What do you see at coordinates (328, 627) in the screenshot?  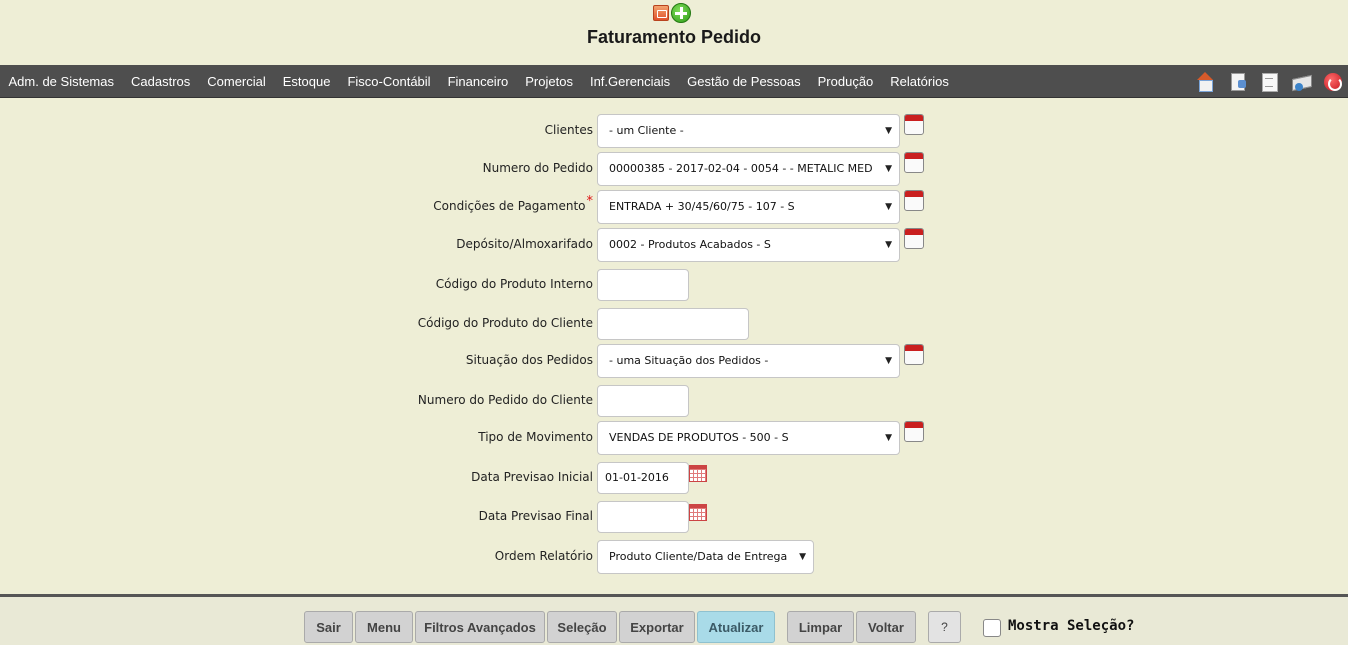 I see `sair-button: Sair` at bounding box center [328, 627].